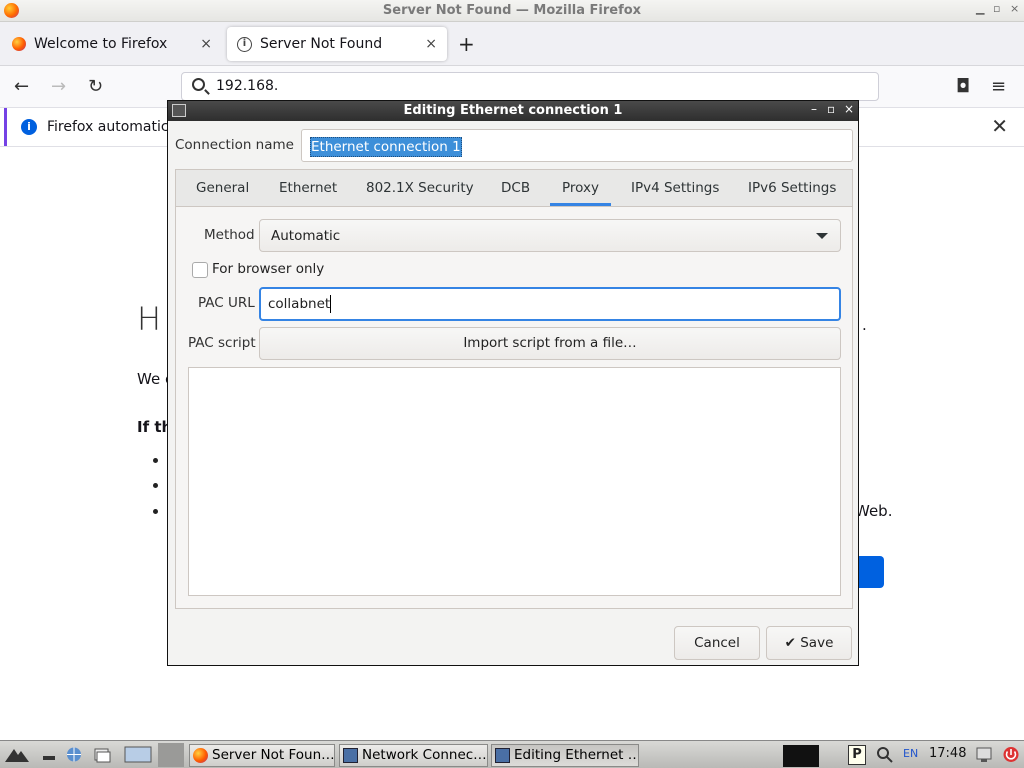 This screenshot has height=768, width=1024. I want to click on tab-proxy: Proxy, so click(580, 188).